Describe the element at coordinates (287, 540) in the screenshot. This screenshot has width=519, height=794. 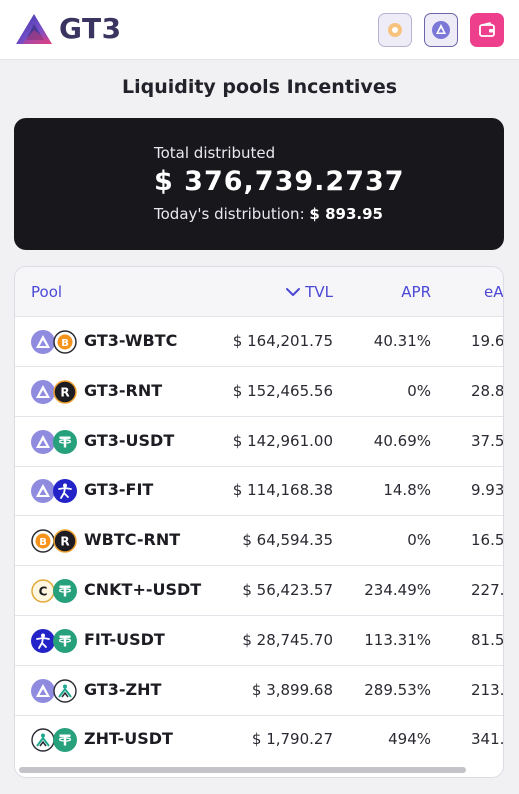
I see `pool-tvl: $ 64,594.35` at that location.